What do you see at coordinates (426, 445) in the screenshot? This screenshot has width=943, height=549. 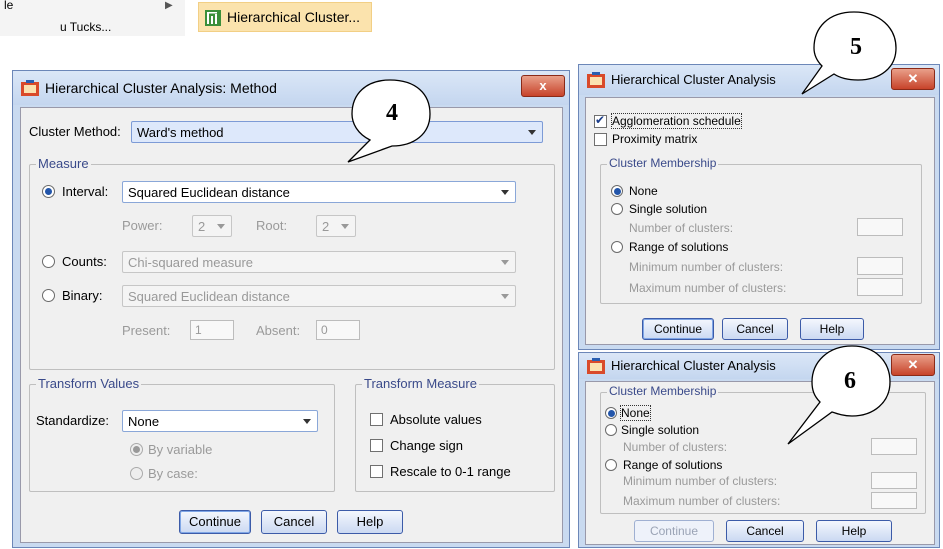 I see `change-sign-label: Change sign` at bounding box center [426, 445].